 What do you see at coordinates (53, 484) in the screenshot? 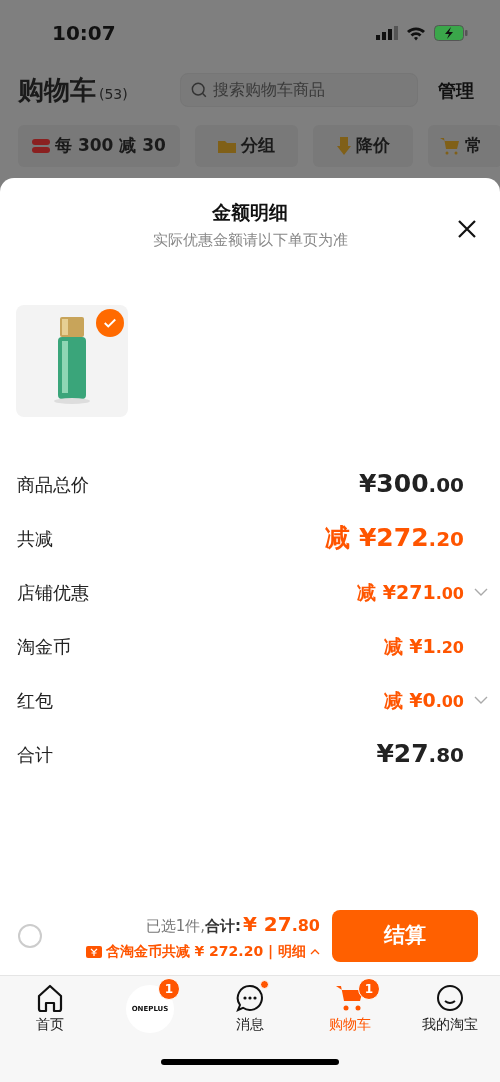
I see `row-label: 商品总价` at bounding box center [53, 484].